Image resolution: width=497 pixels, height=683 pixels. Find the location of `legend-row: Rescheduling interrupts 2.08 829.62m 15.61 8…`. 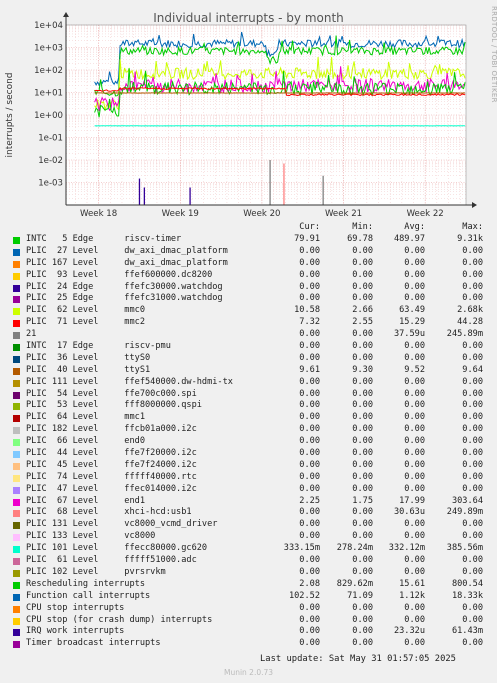

legend-row: Rescheduling interrupts 2.08 829.62m 15.61 8… is located at coordinates (248, 585).